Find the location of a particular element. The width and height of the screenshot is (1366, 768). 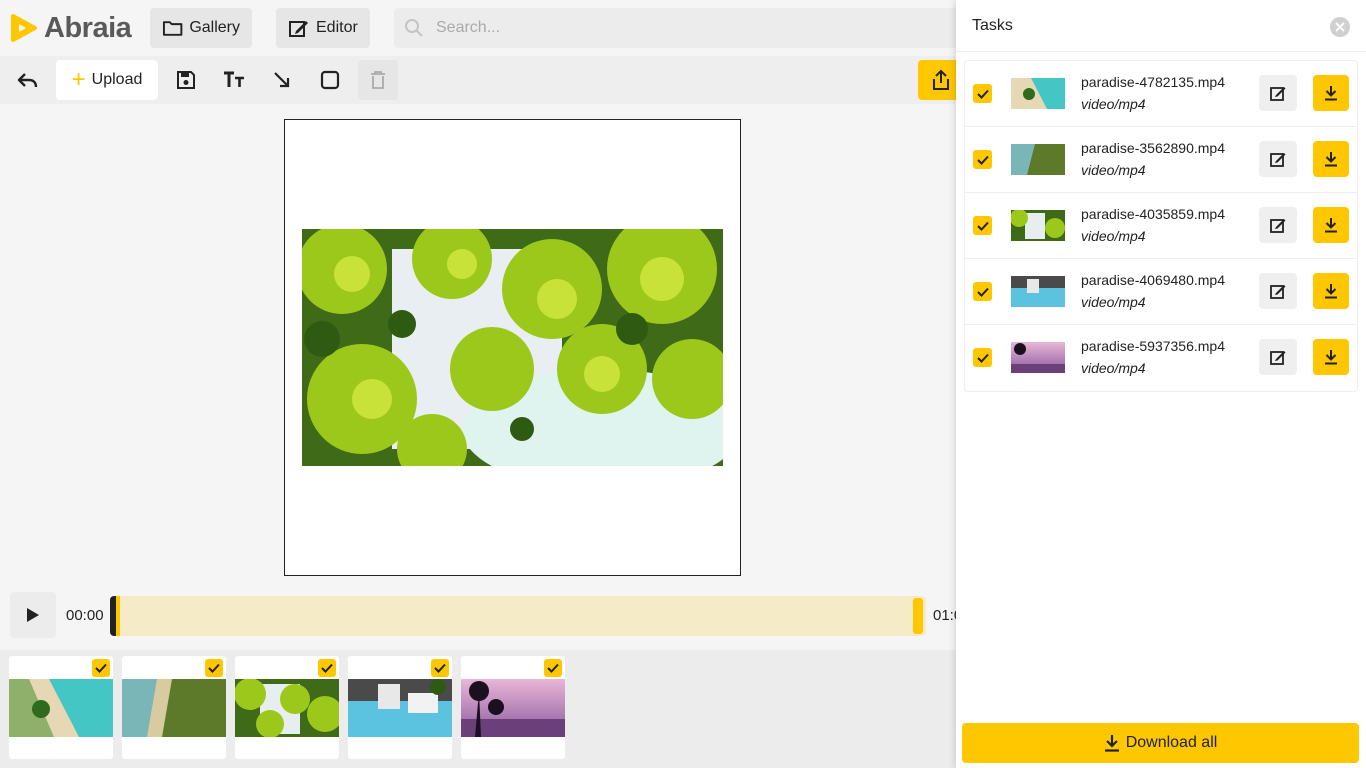

editor-button: Editor is located at coordinates (323, 28).